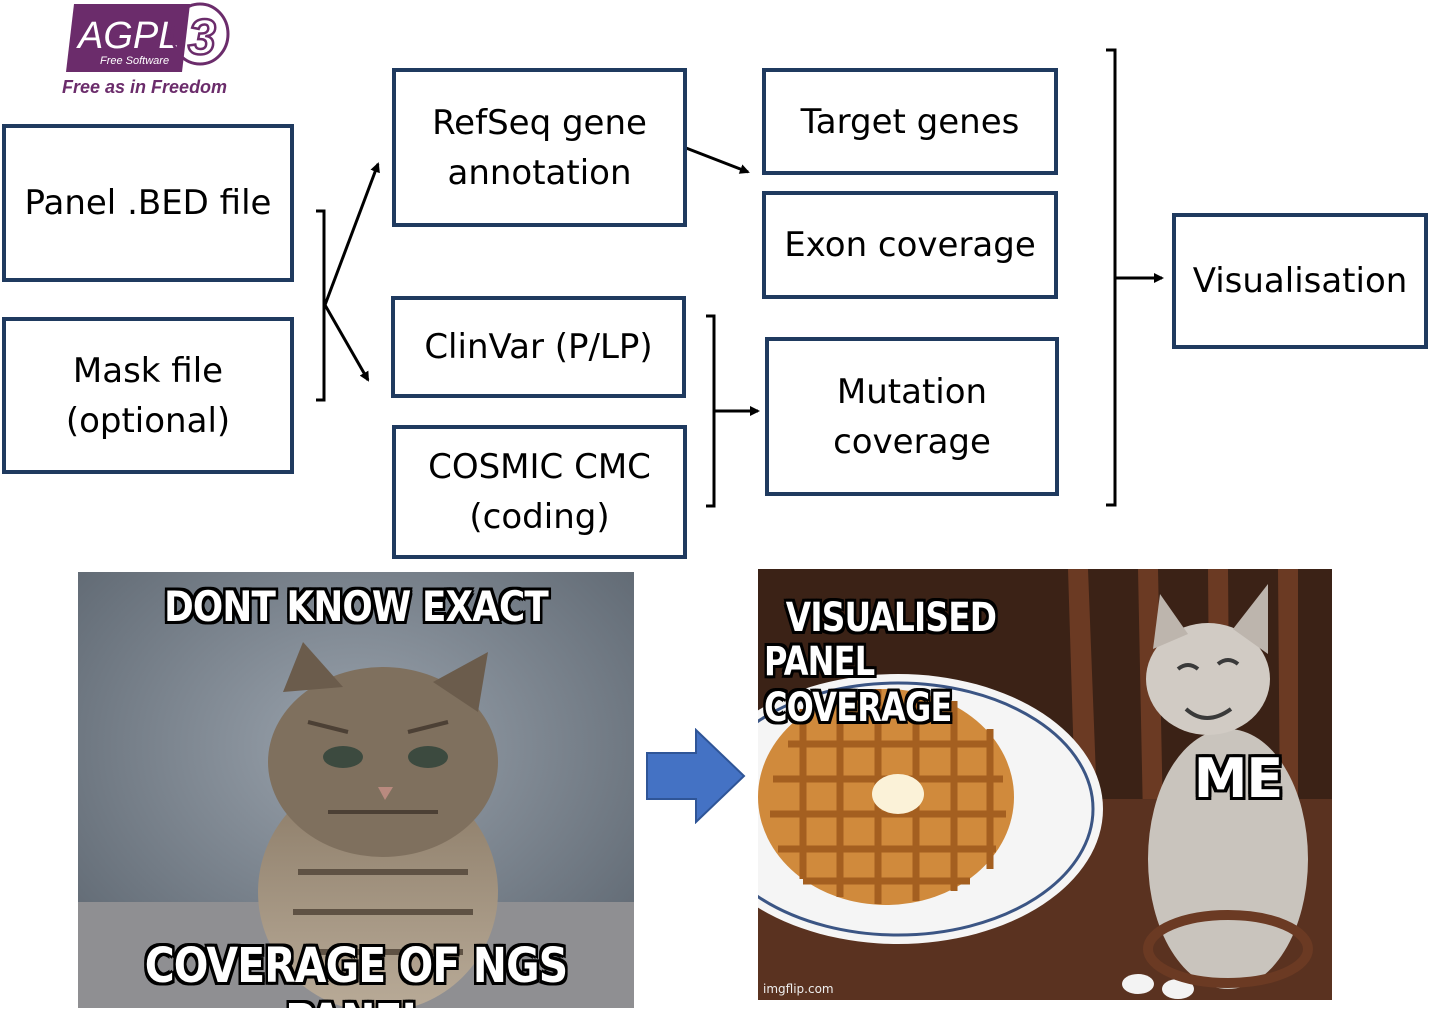  I want to click on outputs-bracket, so click(1111, 277).